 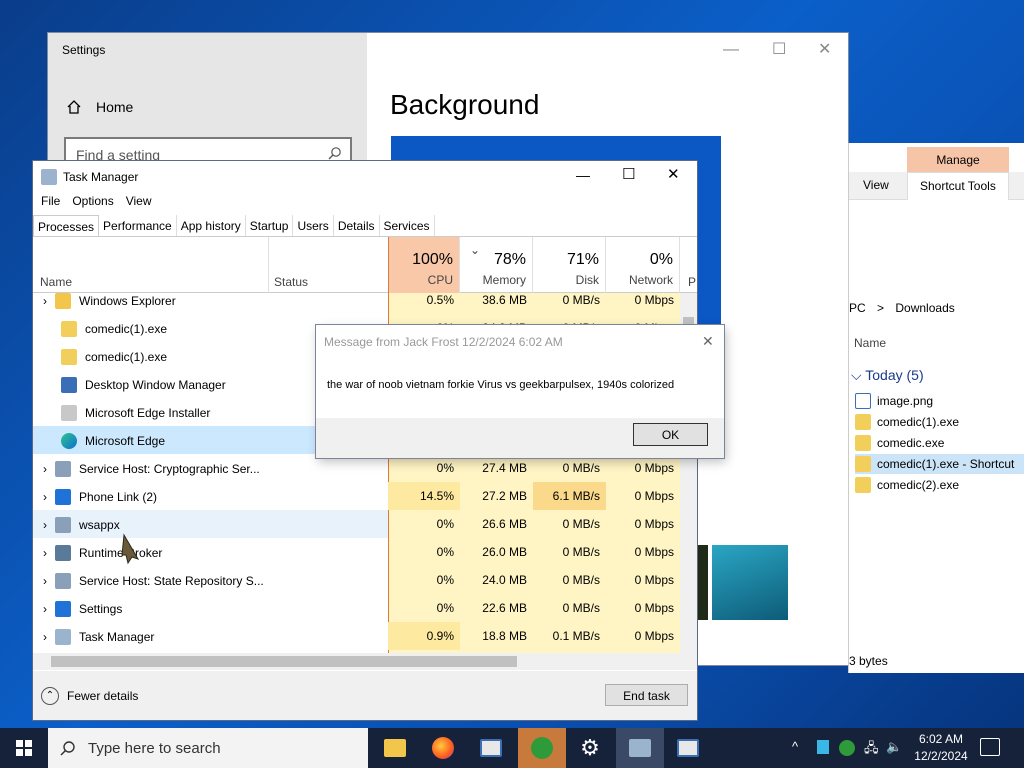 What do you see at coordinates (661, 259) in the screenshot?
I see `network-total: 0%` at bounding box center [661, 259].